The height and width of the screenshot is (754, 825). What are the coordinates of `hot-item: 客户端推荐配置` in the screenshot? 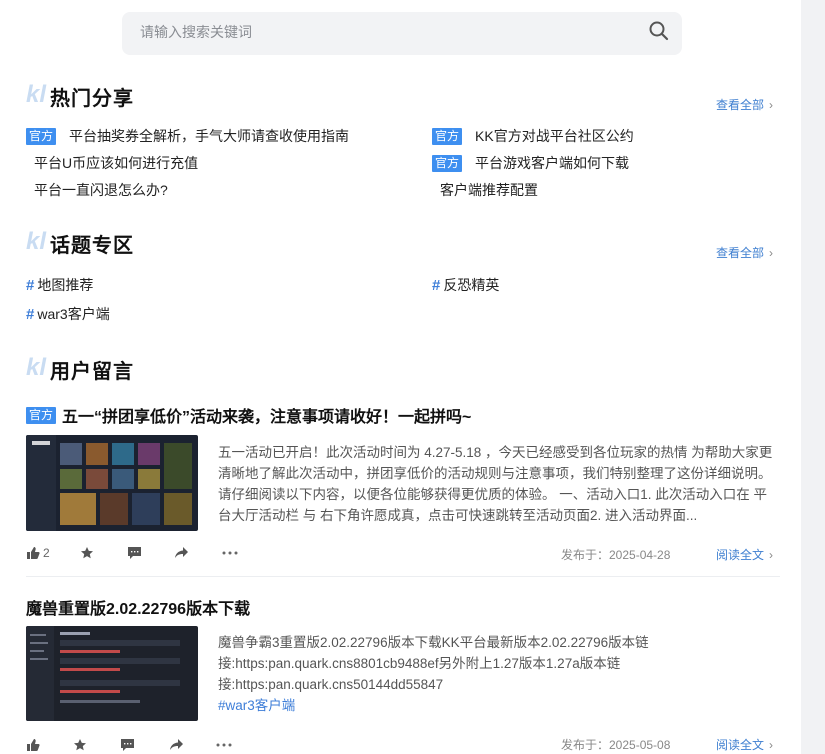 It's located at (489, 190).